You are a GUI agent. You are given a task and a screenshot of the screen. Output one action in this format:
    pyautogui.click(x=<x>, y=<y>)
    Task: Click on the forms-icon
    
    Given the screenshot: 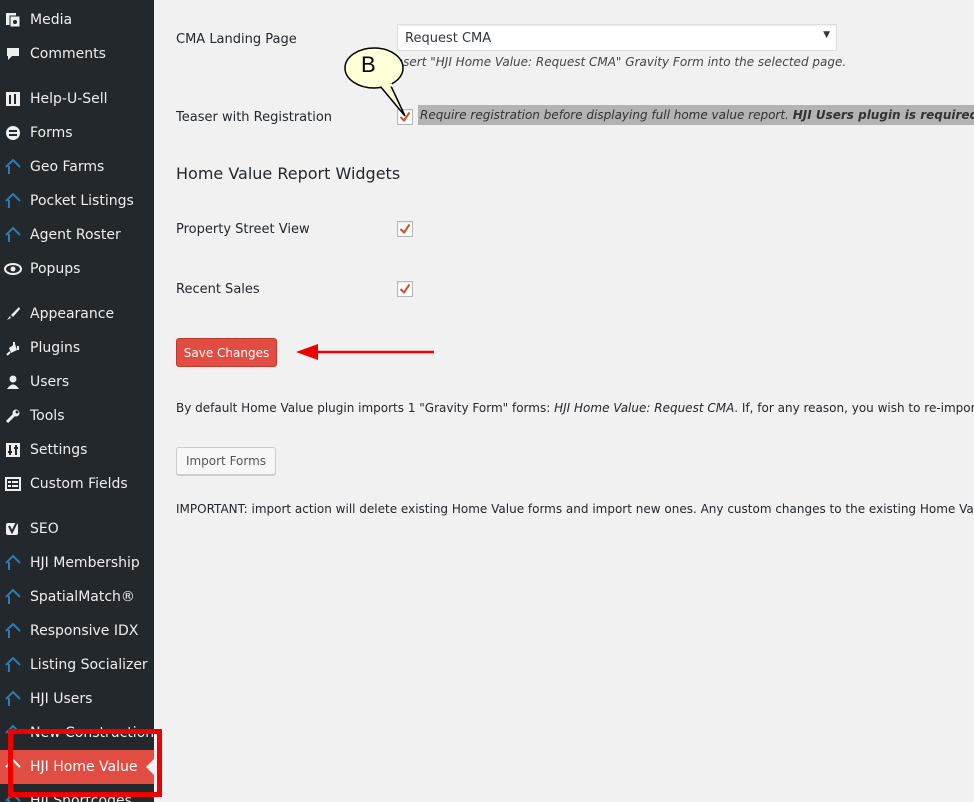 What is the action you would take?
    pyautogui.click(x=13, y=133)
    